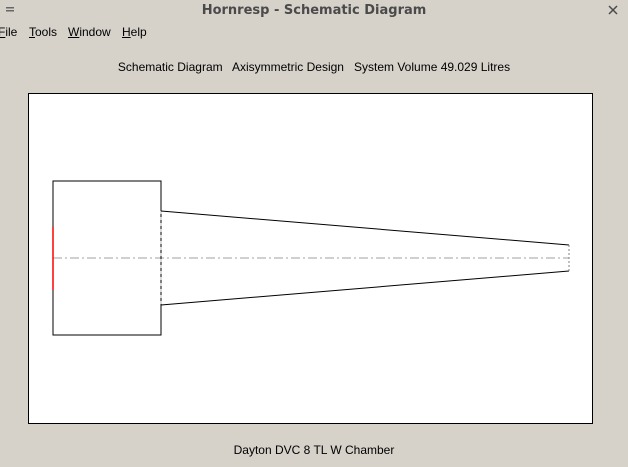  What do you see at coordinates (432, 67) in the screenshot?
I see `system-volume-label: System Volume 49.029 Litres` at bounding box center [432, 67].